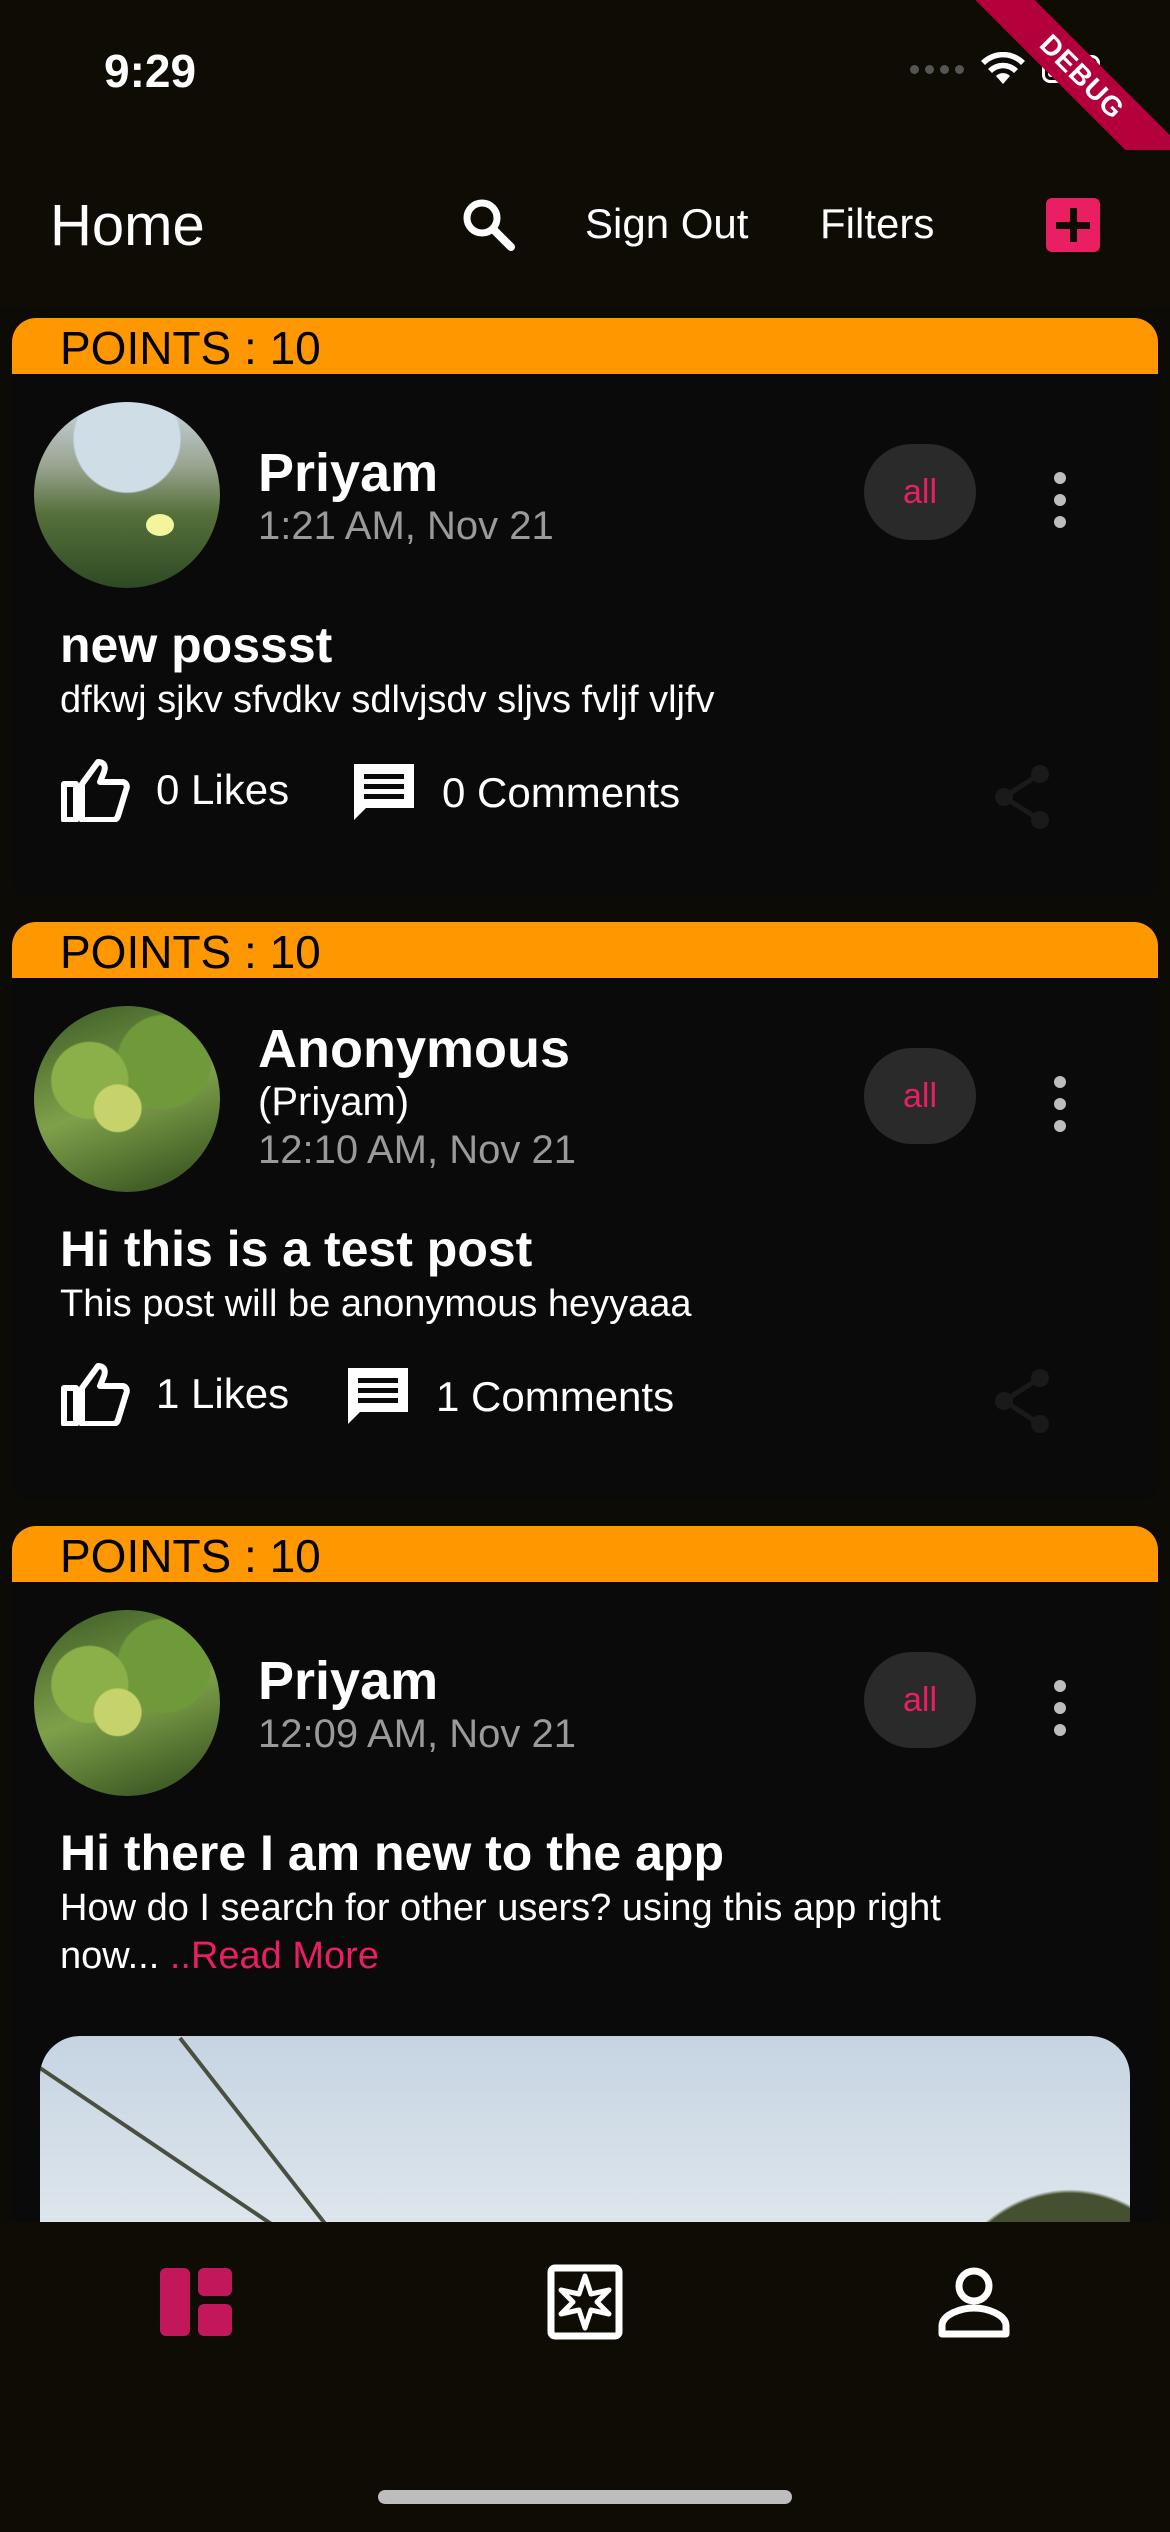  I want to click on read-more-link: ..Read More, so click(269, 1956).